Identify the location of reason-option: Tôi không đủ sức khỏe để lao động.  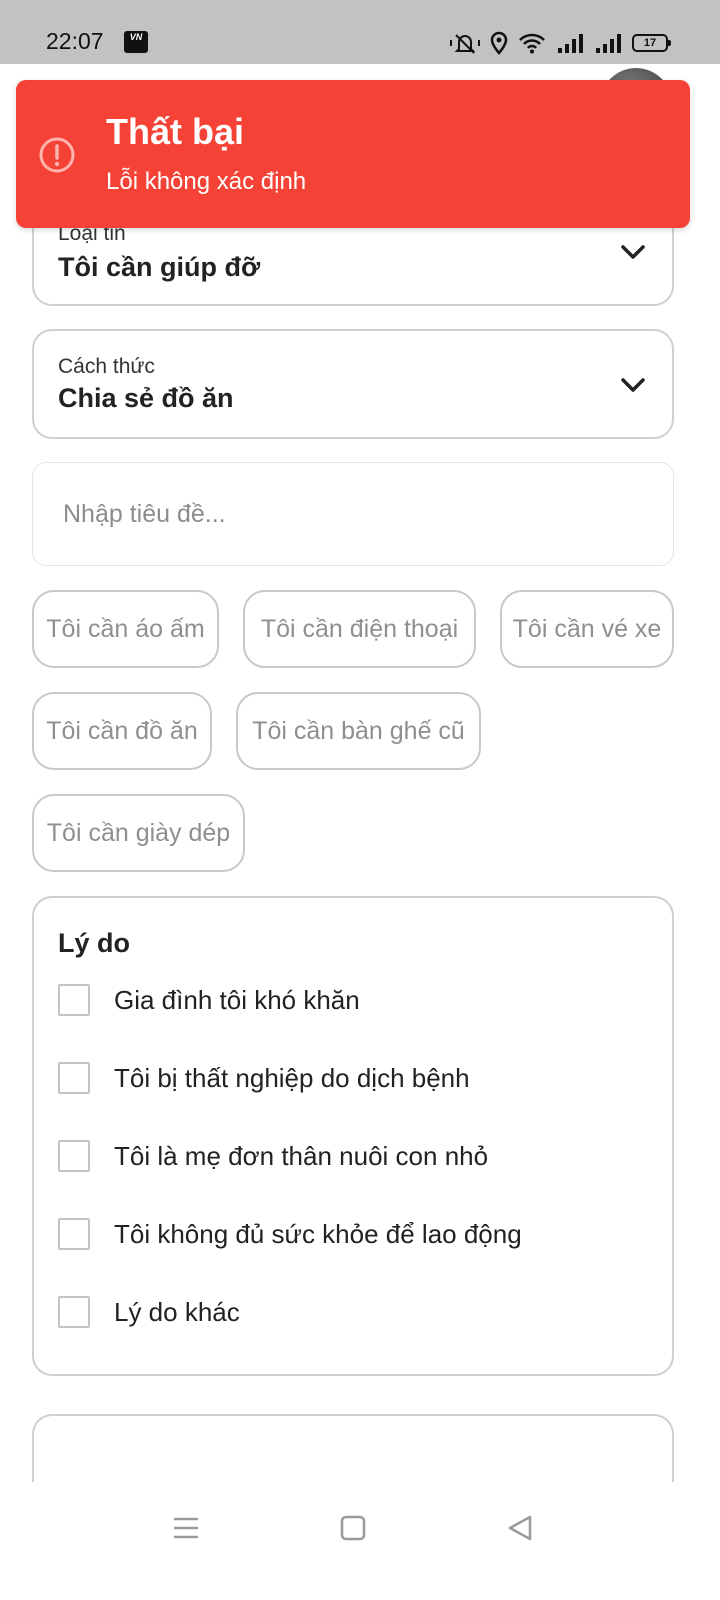
(290, 1234).